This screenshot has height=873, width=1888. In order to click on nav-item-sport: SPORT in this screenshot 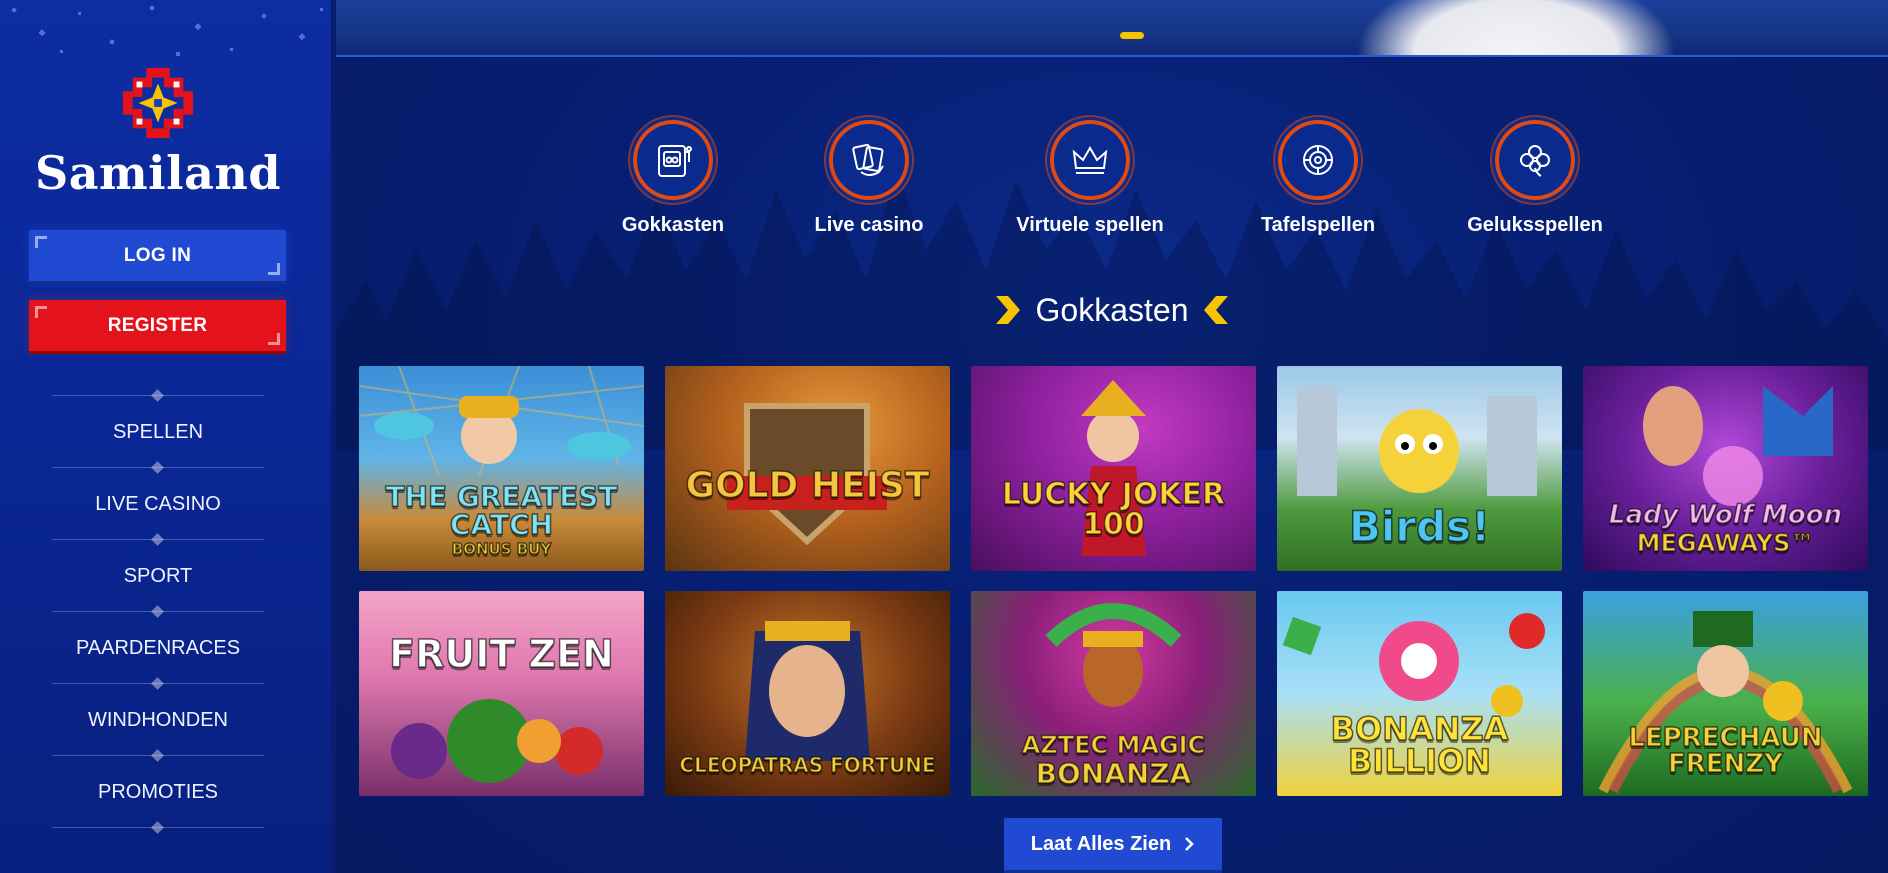, I will do `click(158, 576)`.